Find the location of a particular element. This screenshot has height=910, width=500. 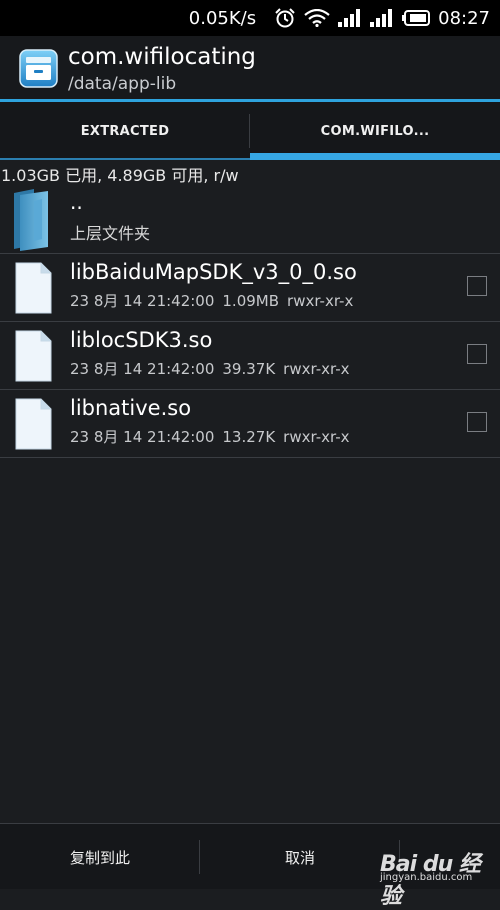

parent-folder-name: .. is located at coordinates (76, 202).